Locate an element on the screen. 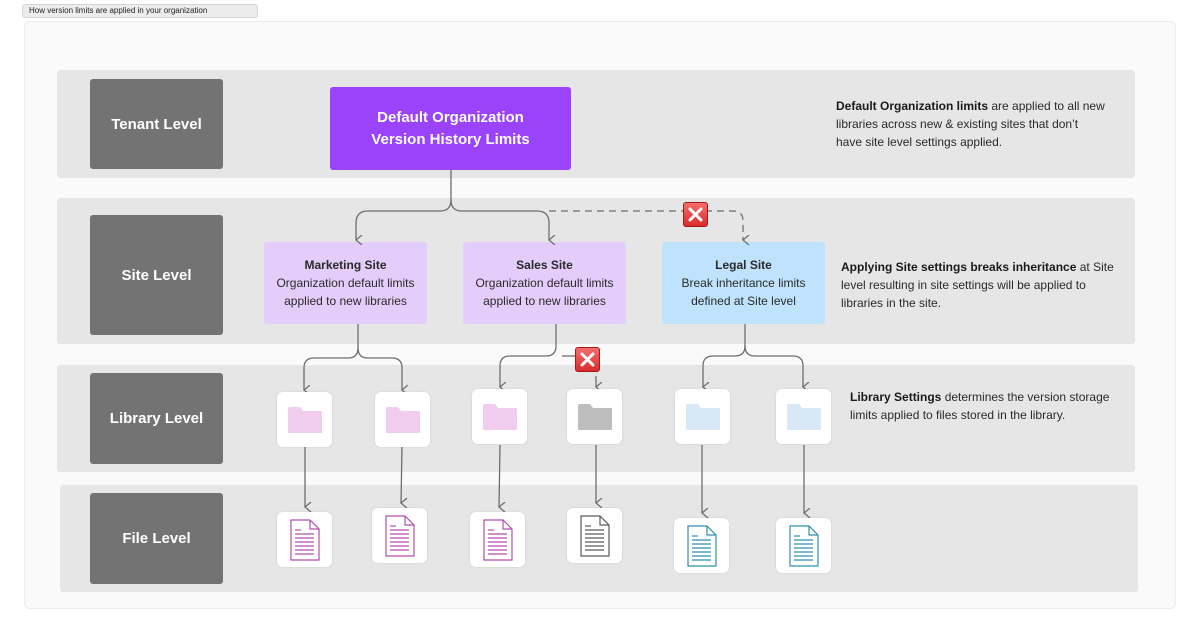 The image size is (1200, 630). connector-marketing-lib2 is located at coordinates (379, 368).